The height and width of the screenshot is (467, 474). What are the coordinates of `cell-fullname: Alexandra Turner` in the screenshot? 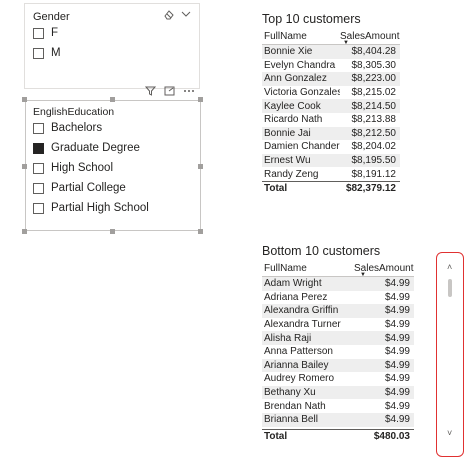 It's located at (302, 325).